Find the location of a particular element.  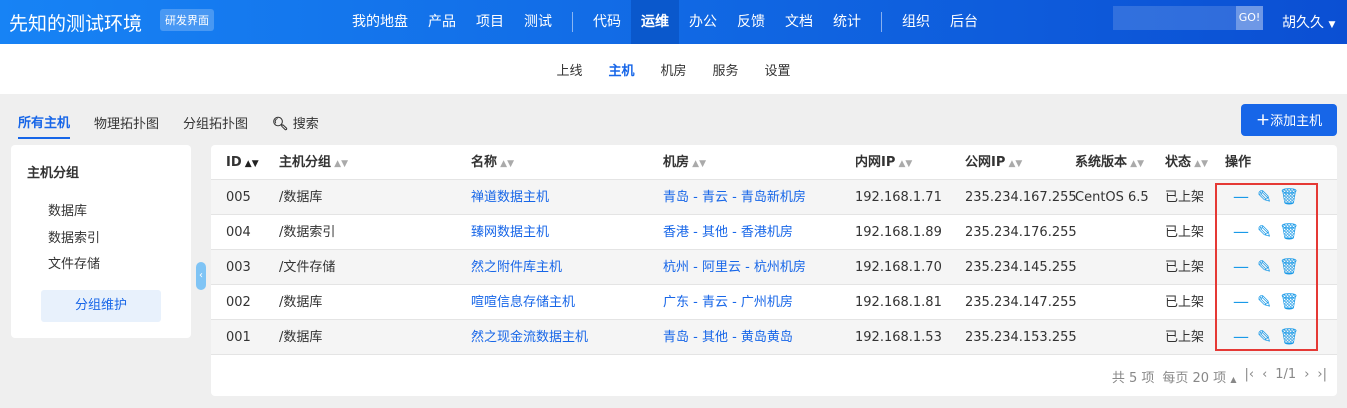

room-cell: 香港 - 其他 - 香港机房 is located at coordinates (728, 232).